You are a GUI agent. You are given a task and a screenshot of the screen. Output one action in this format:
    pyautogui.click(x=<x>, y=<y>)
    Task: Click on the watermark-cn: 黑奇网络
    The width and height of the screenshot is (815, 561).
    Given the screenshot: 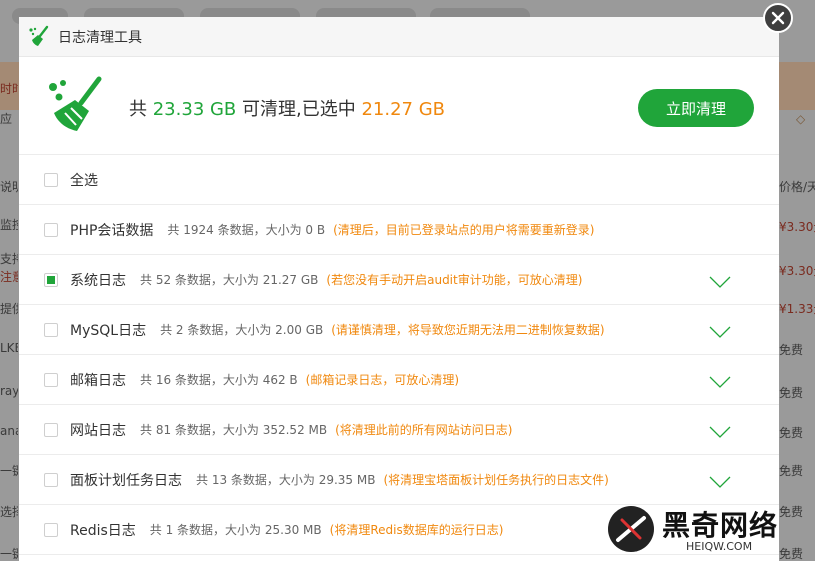 What is the action you would take?
    pyautogui.click(x=720, y=525)
    